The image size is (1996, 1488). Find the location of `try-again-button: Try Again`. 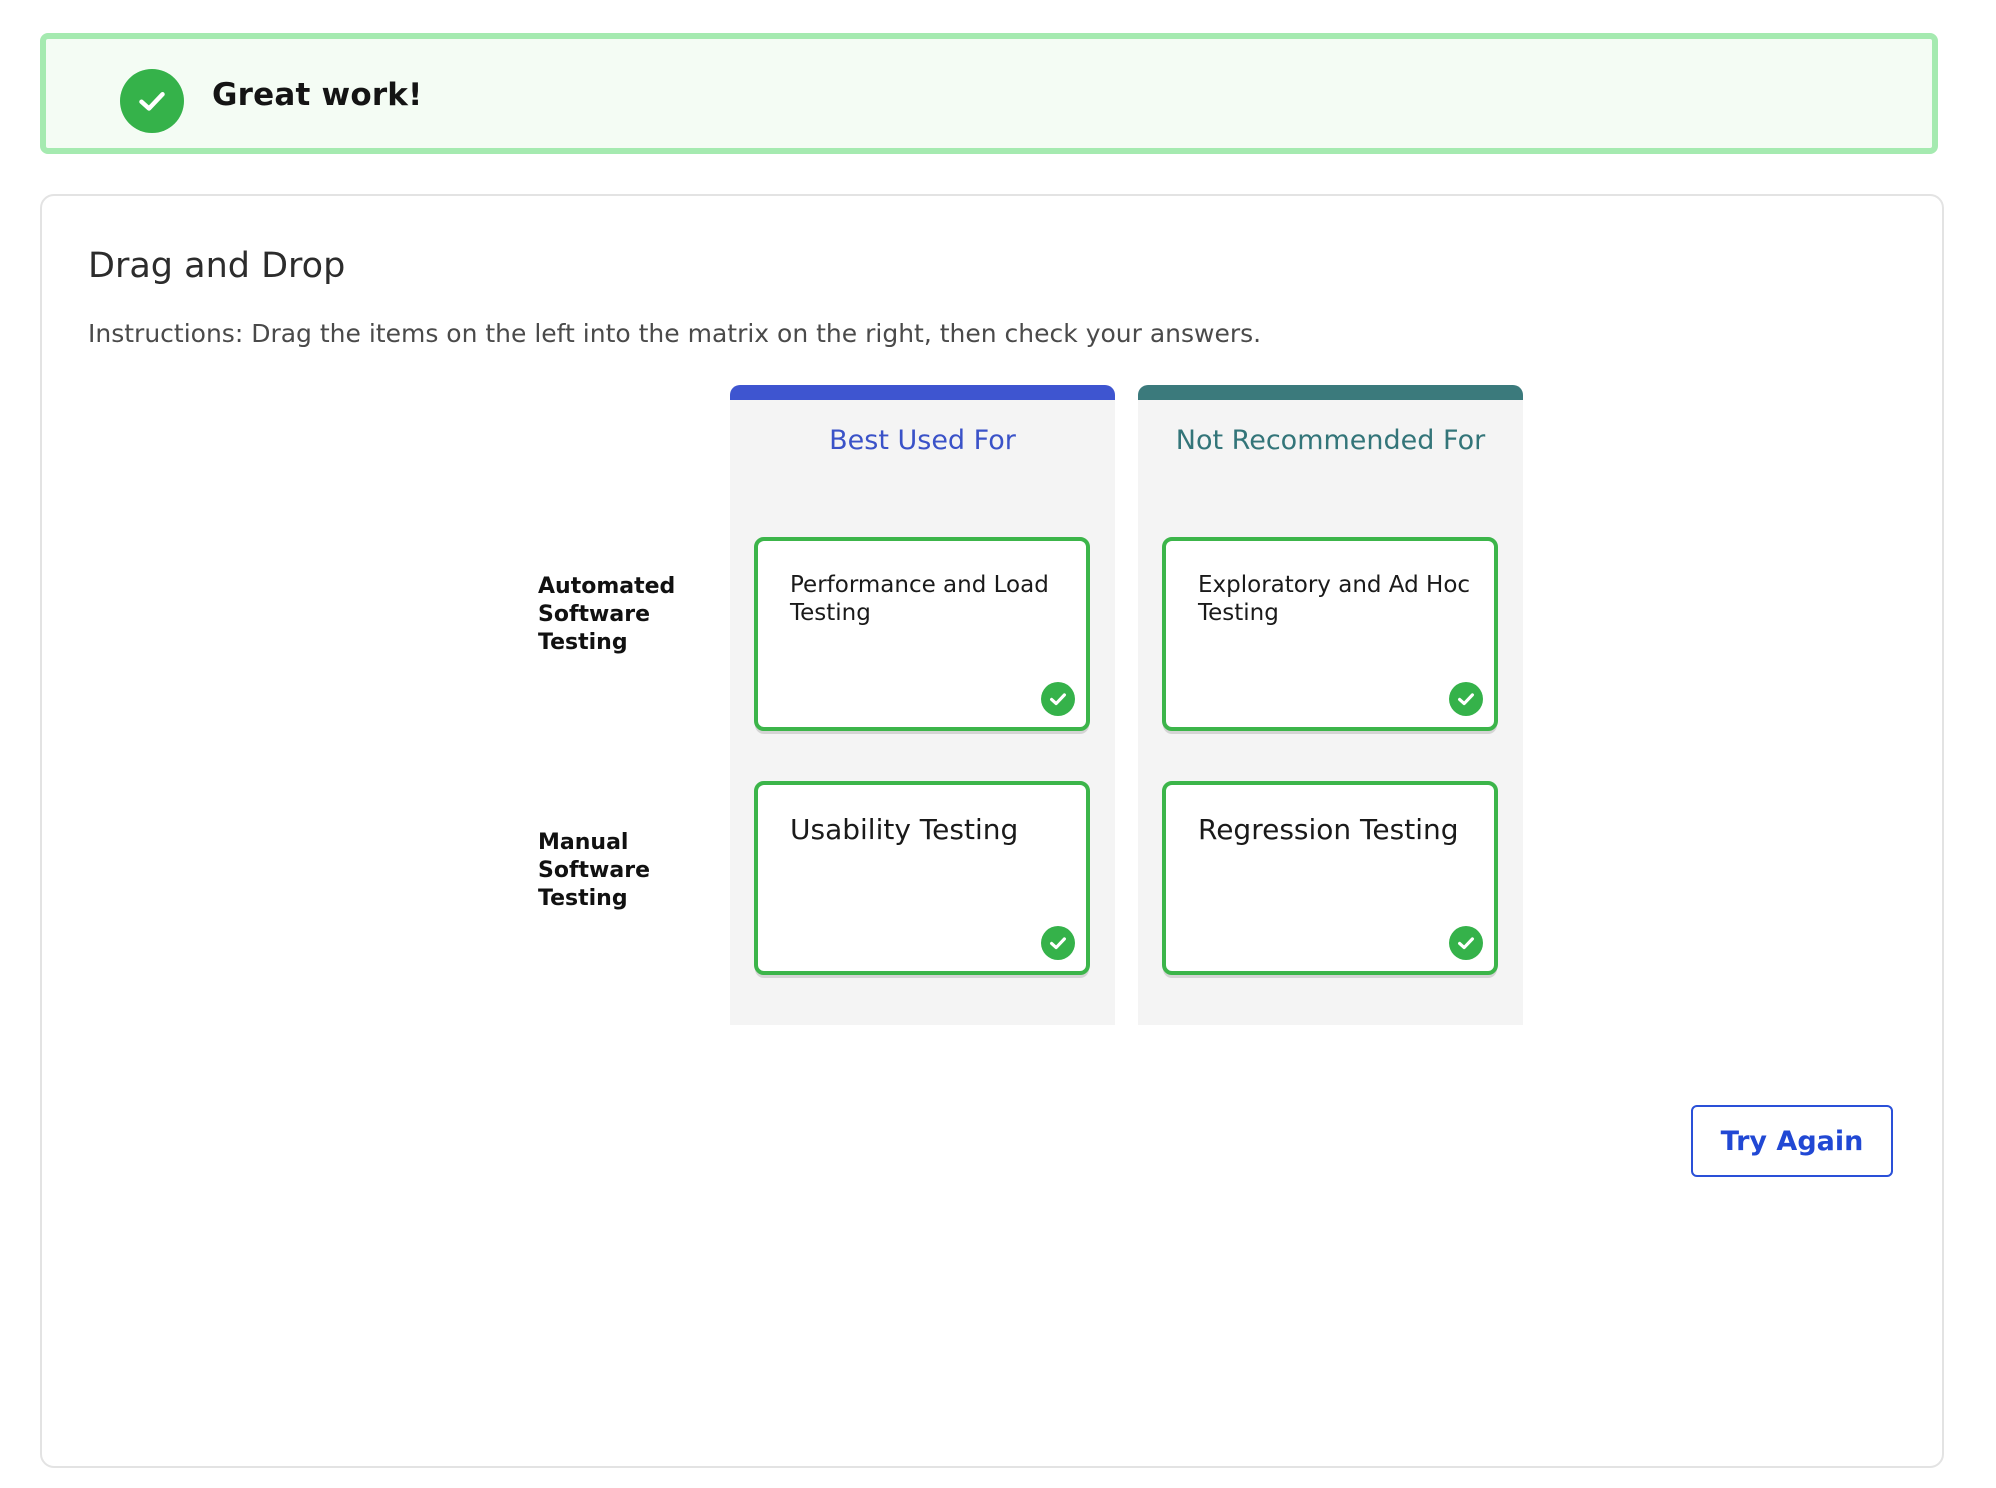

try-again-button: Try Again is located at coordinates (1792, 1141).